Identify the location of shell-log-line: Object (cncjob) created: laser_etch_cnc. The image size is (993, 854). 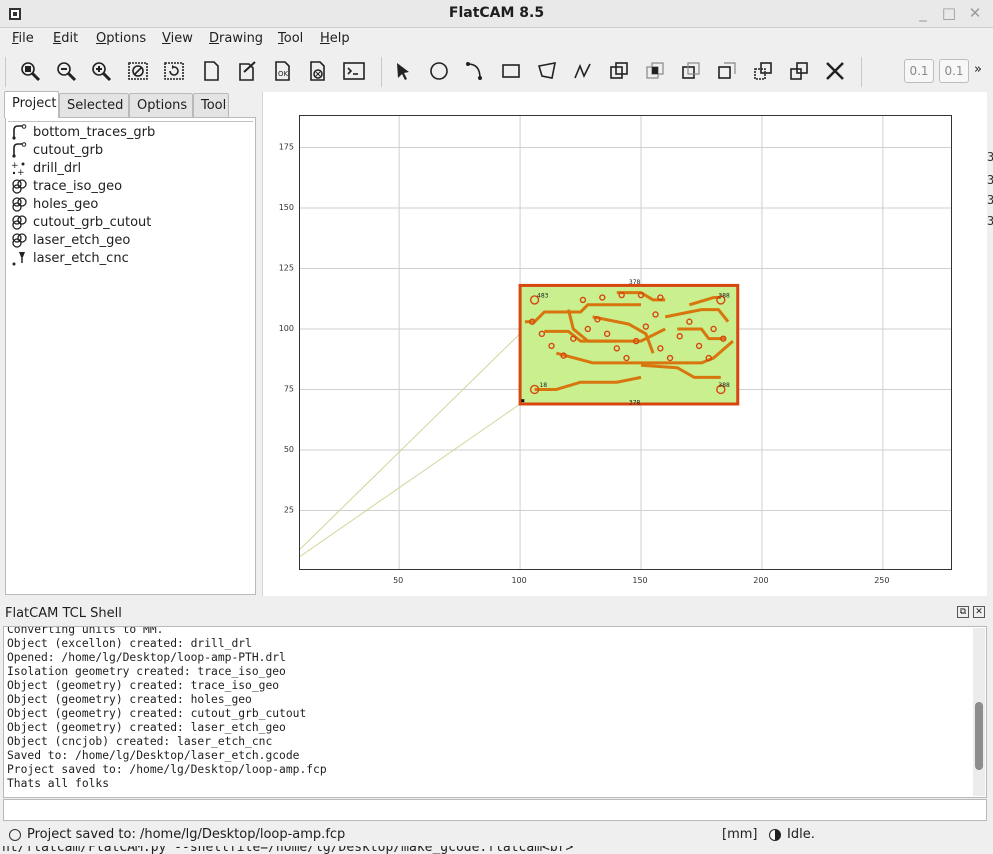
(140, 741).